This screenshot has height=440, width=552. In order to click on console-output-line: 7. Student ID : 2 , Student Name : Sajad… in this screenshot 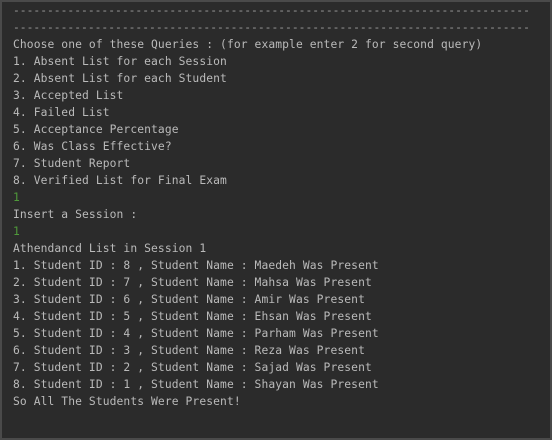, I will do `click(192, 367)`.